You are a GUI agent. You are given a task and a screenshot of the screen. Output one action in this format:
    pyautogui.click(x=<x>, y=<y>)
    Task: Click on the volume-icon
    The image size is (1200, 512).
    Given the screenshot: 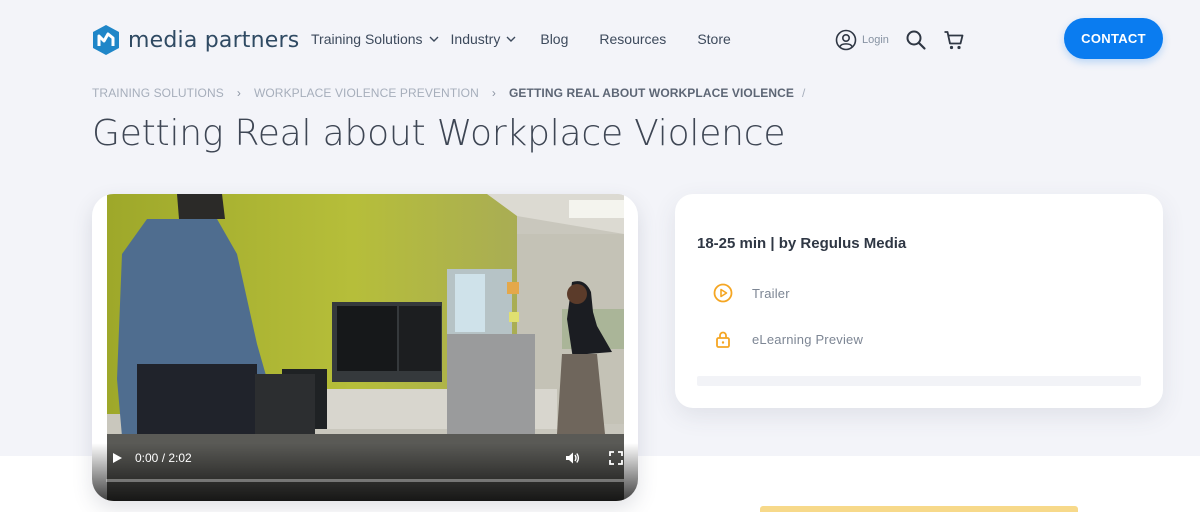 What is the action you would take?
    pyautogui.click(x=572, y=458)
    